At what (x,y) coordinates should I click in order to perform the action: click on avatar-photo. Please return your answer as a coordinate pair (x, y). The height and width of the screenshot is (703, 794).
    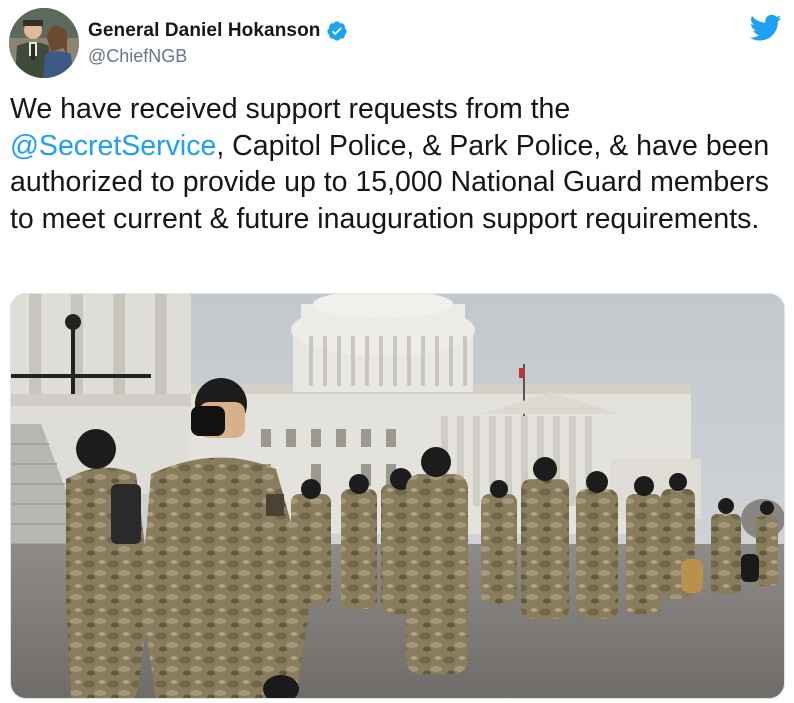
    Looking at the image, I should click on (44, 43).